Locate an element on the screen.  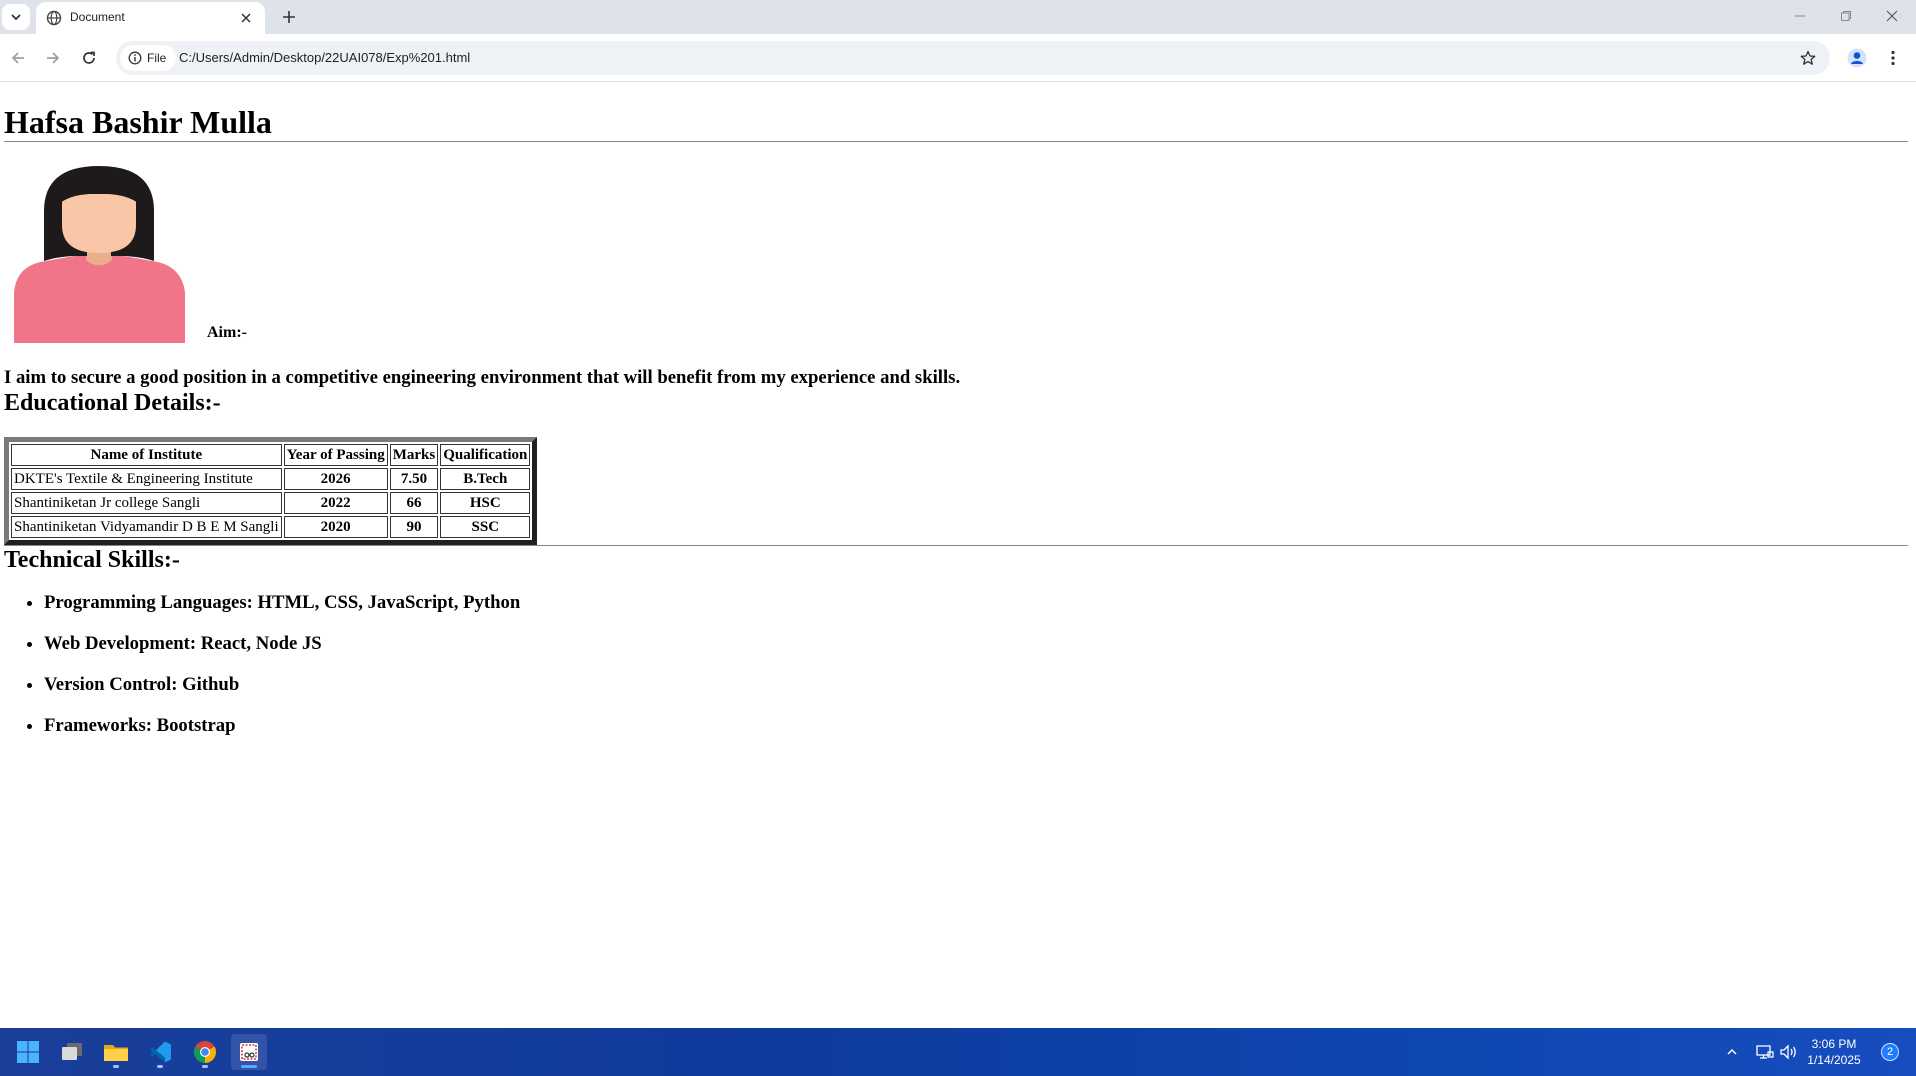
vscode-button is located at coordinates (160, 1052).